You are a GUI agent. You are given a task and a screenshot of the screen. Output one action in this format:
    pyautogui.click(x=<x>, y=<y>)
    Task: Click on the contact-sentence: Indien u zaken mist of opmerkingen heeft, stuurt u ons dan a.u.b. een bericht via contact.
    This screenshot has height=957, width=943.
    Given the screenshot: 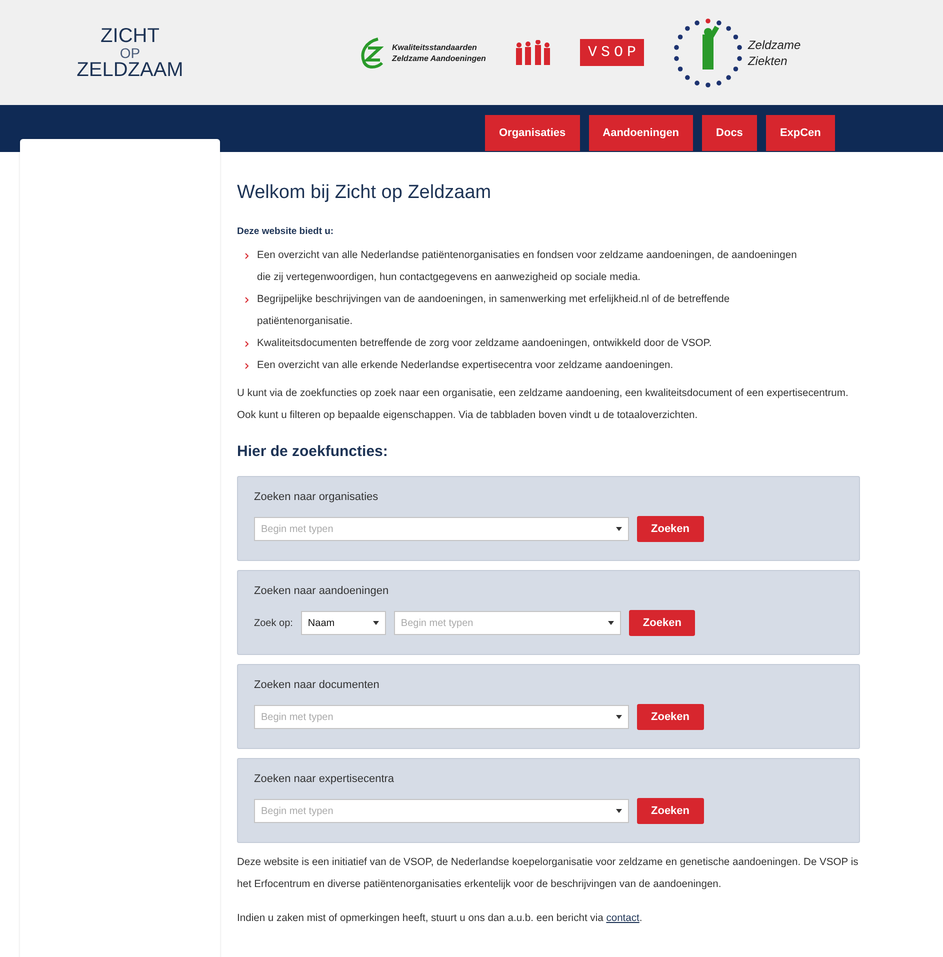 What is the action you would take?
    pyautogui.click(x=440, y=919)
    